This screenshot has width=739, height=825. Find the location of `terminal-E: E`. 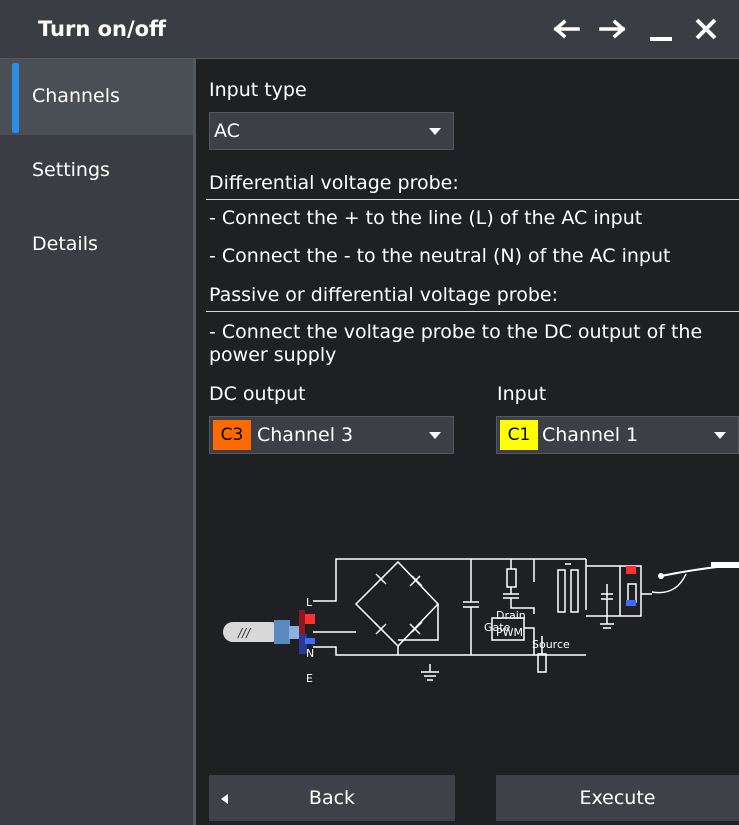

terminal-E: E is located at coordinates (309, 678).